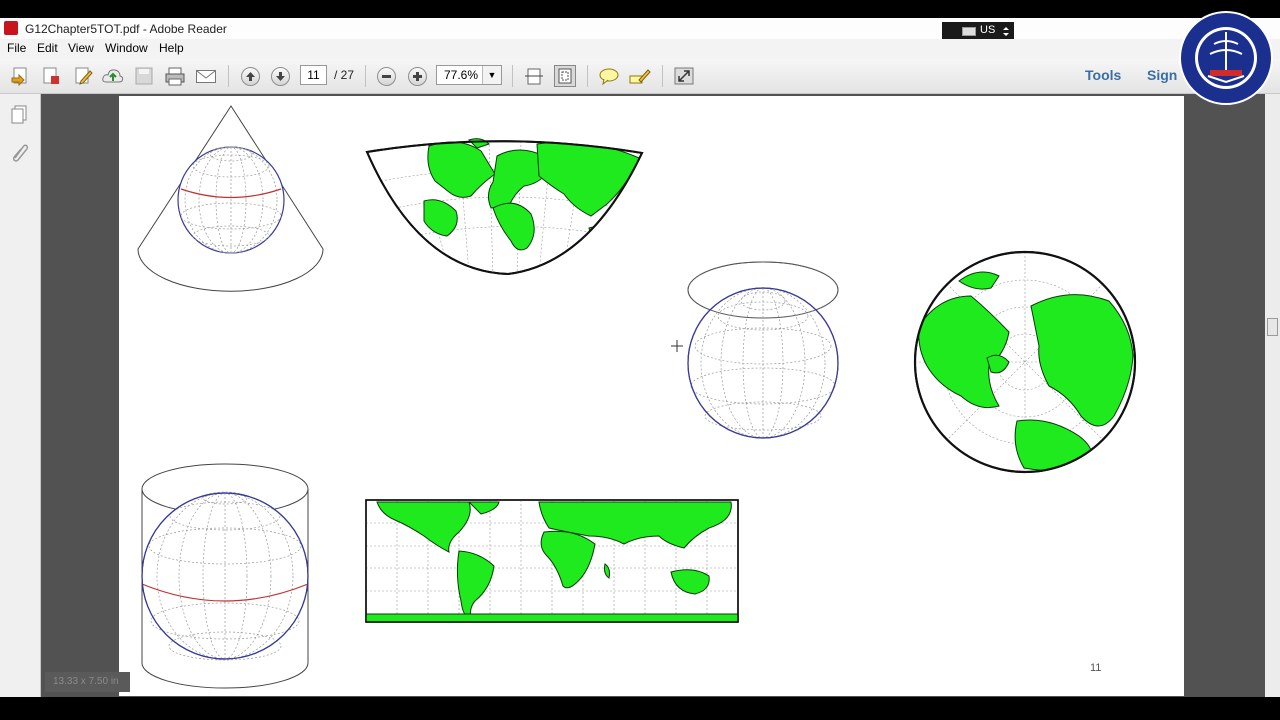  Describe the element at coordinates (47, 48) in the screenshot. I see `menu-edit: Edit` at that location.